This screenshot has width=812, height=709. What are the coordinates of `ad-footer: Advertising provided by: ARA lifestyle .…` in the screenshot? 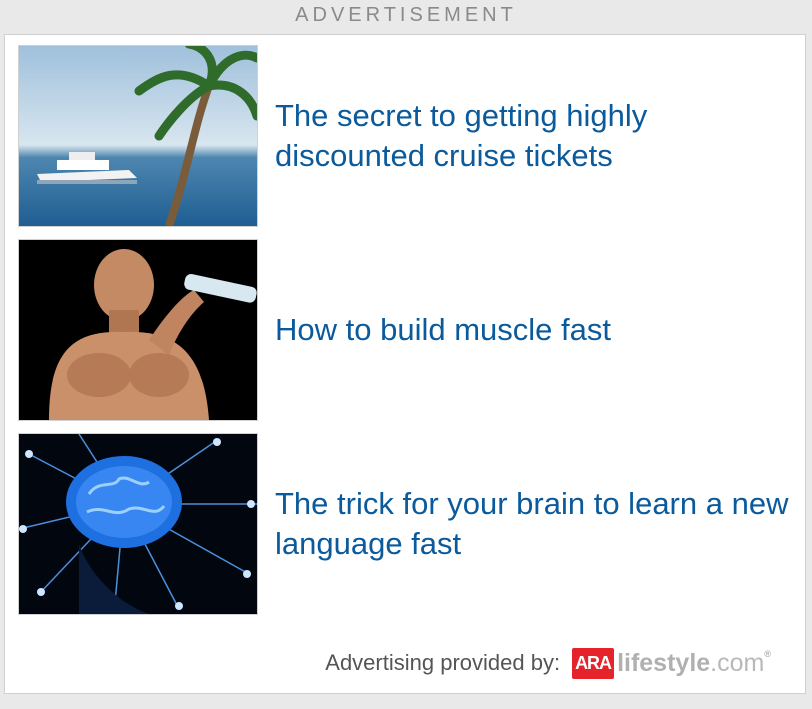 It's located at (405, 663).